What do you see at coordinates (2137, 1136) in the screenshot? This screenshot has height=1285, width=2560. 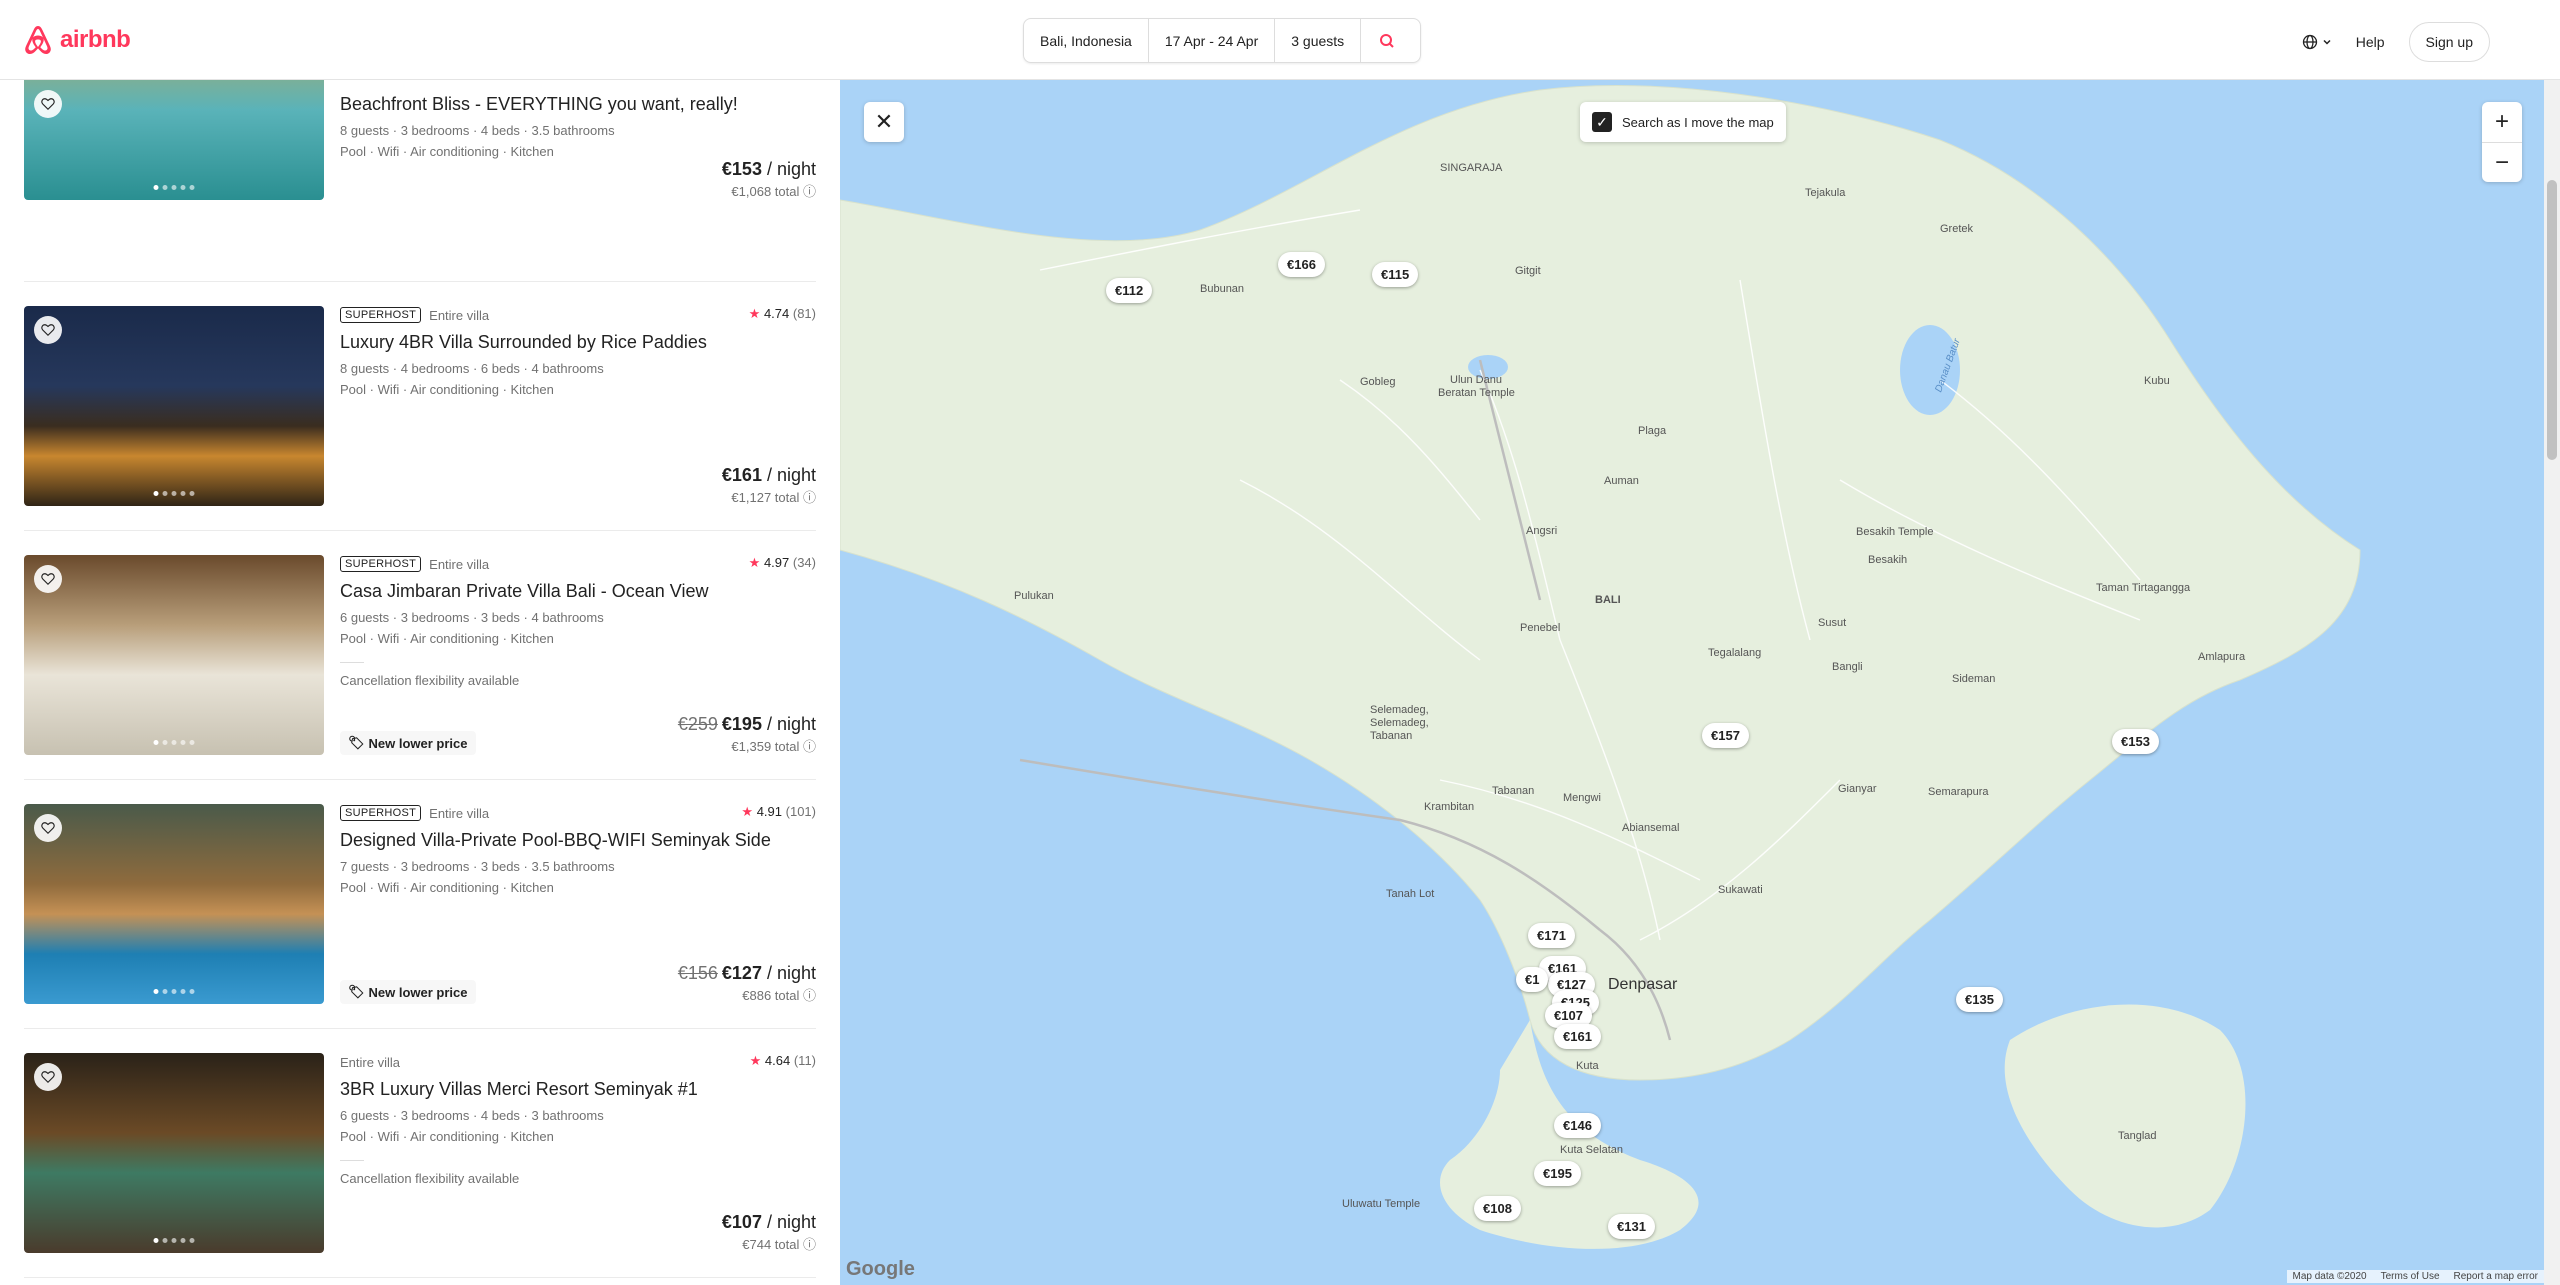 I see `place-label: Tanglad` at bounding box center [2137, 1136].